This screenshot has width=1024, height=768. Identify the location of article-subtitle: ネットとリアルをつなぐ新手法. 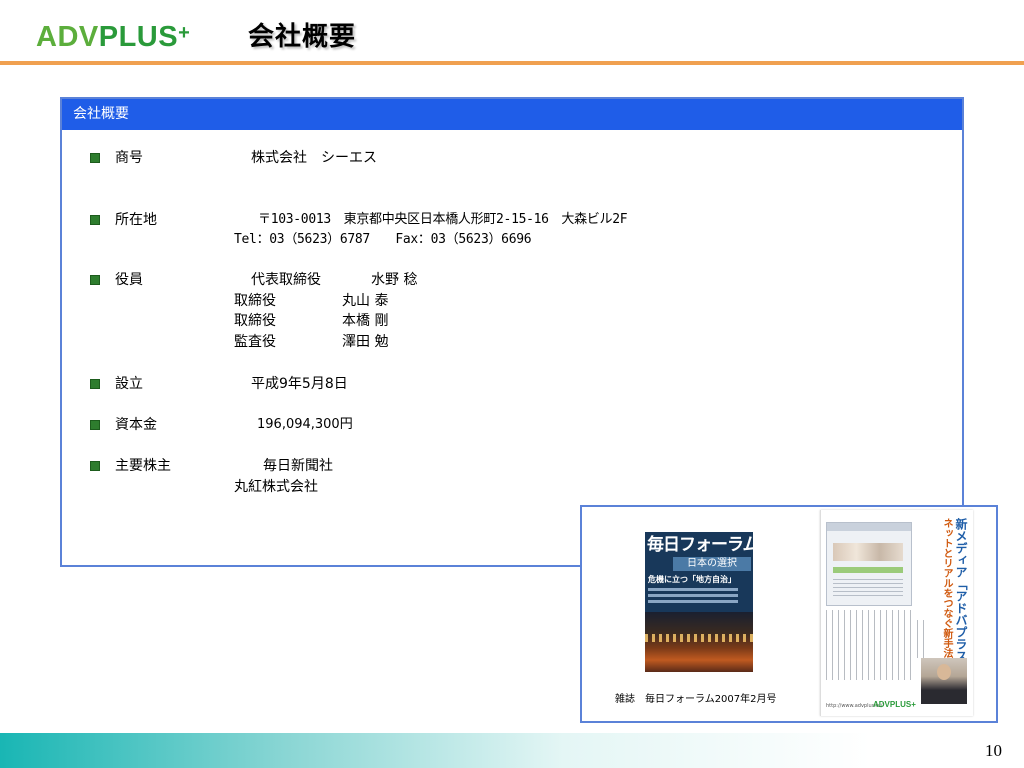
(946, 588).